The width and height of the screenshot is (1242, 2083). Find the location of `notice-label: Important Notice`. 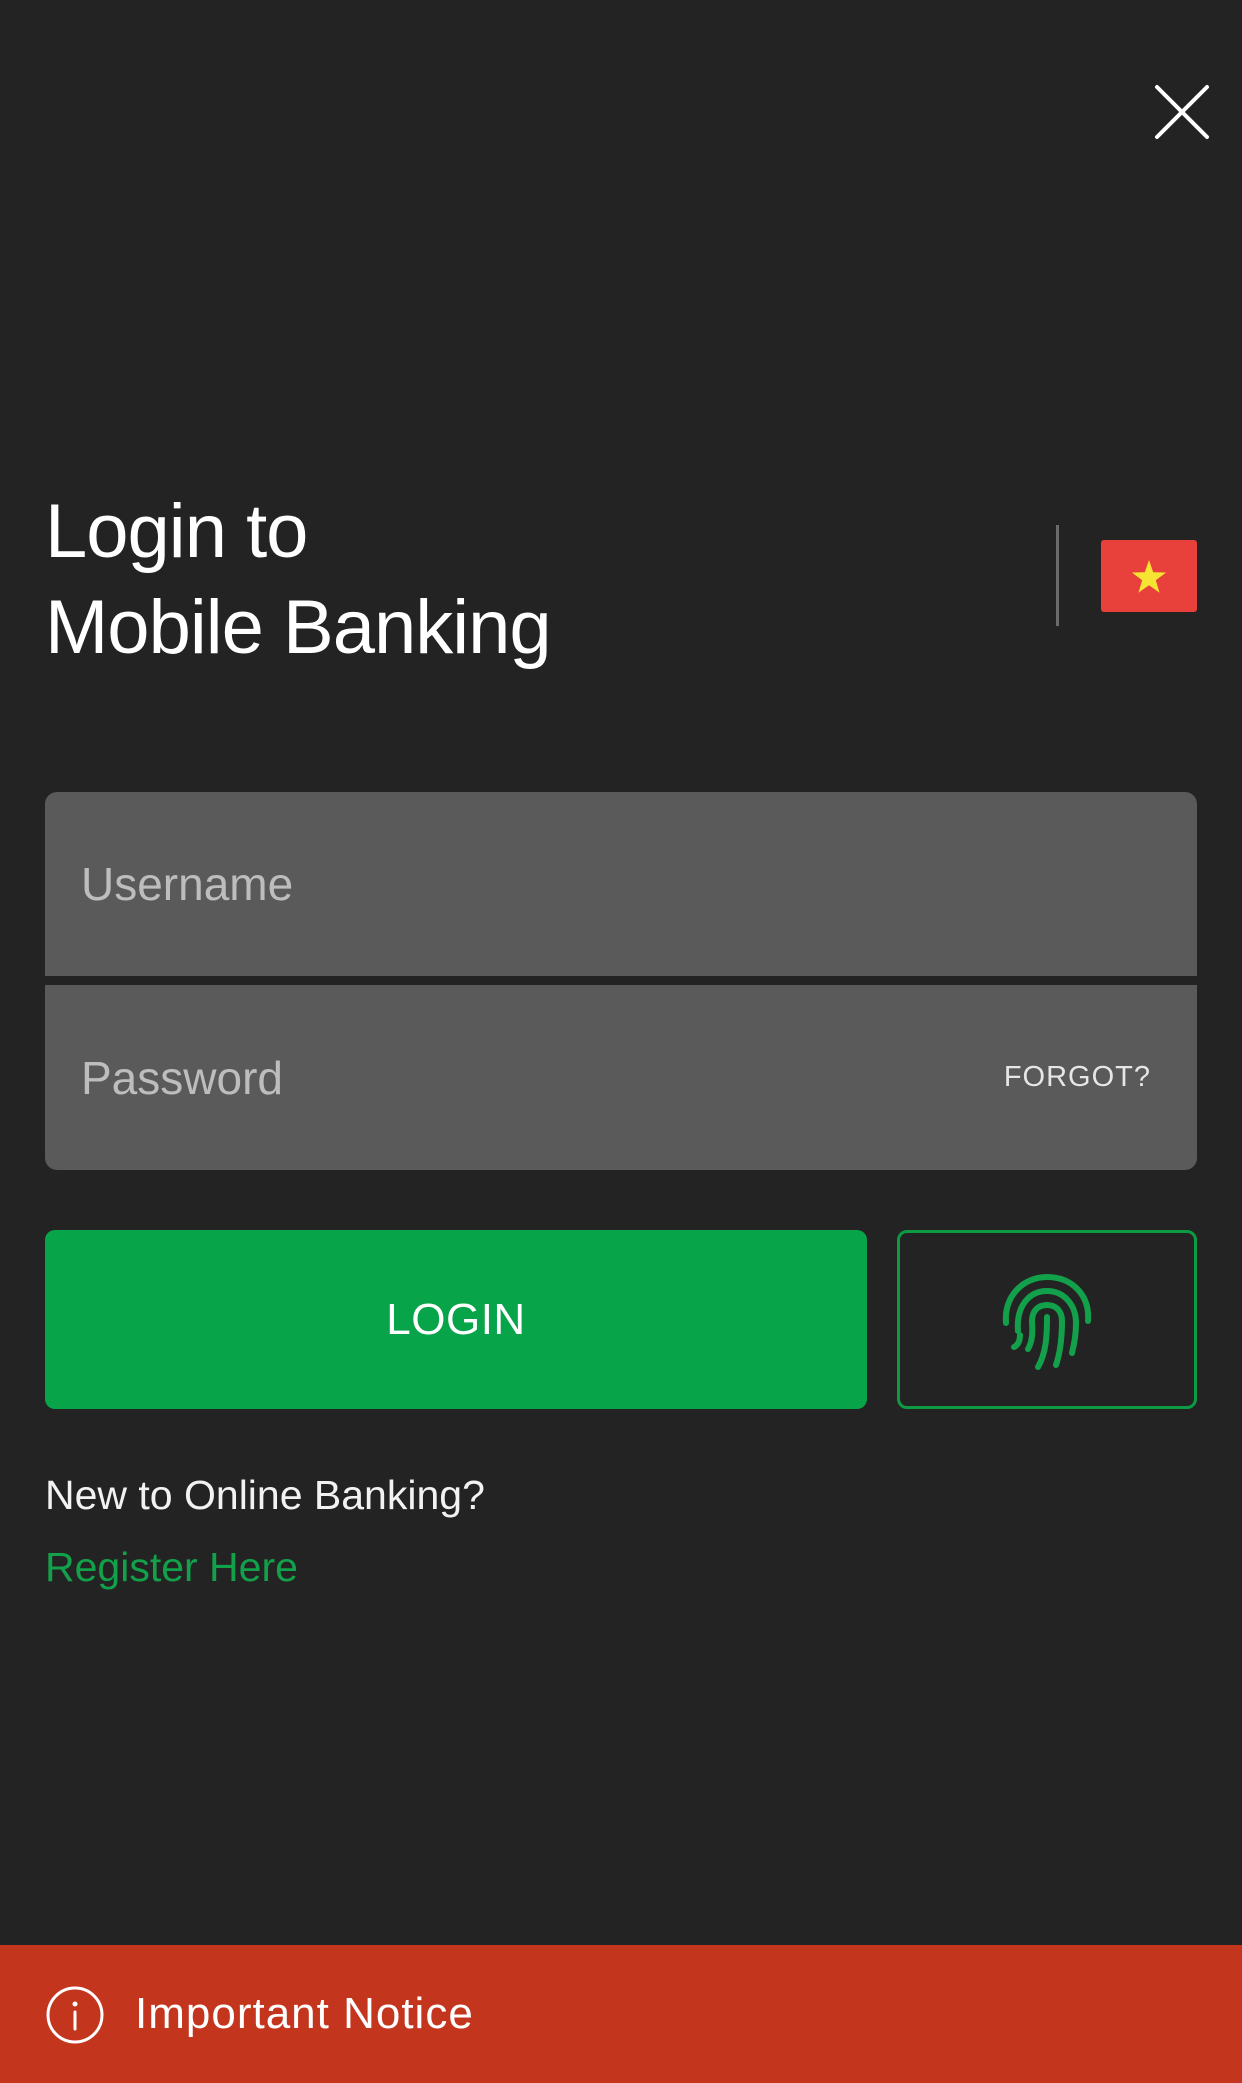

notice-label: Important Notice is located at coordinates (304, 2013).